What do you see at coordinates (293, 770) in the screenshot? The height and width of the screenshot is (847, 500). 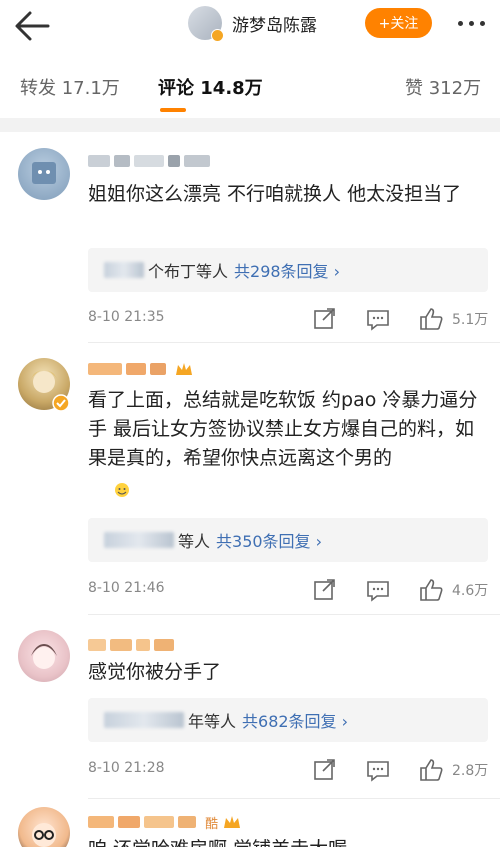 I see `comment-meta: 8-10 21:28 2.8万` at bounding box center [293, 770].